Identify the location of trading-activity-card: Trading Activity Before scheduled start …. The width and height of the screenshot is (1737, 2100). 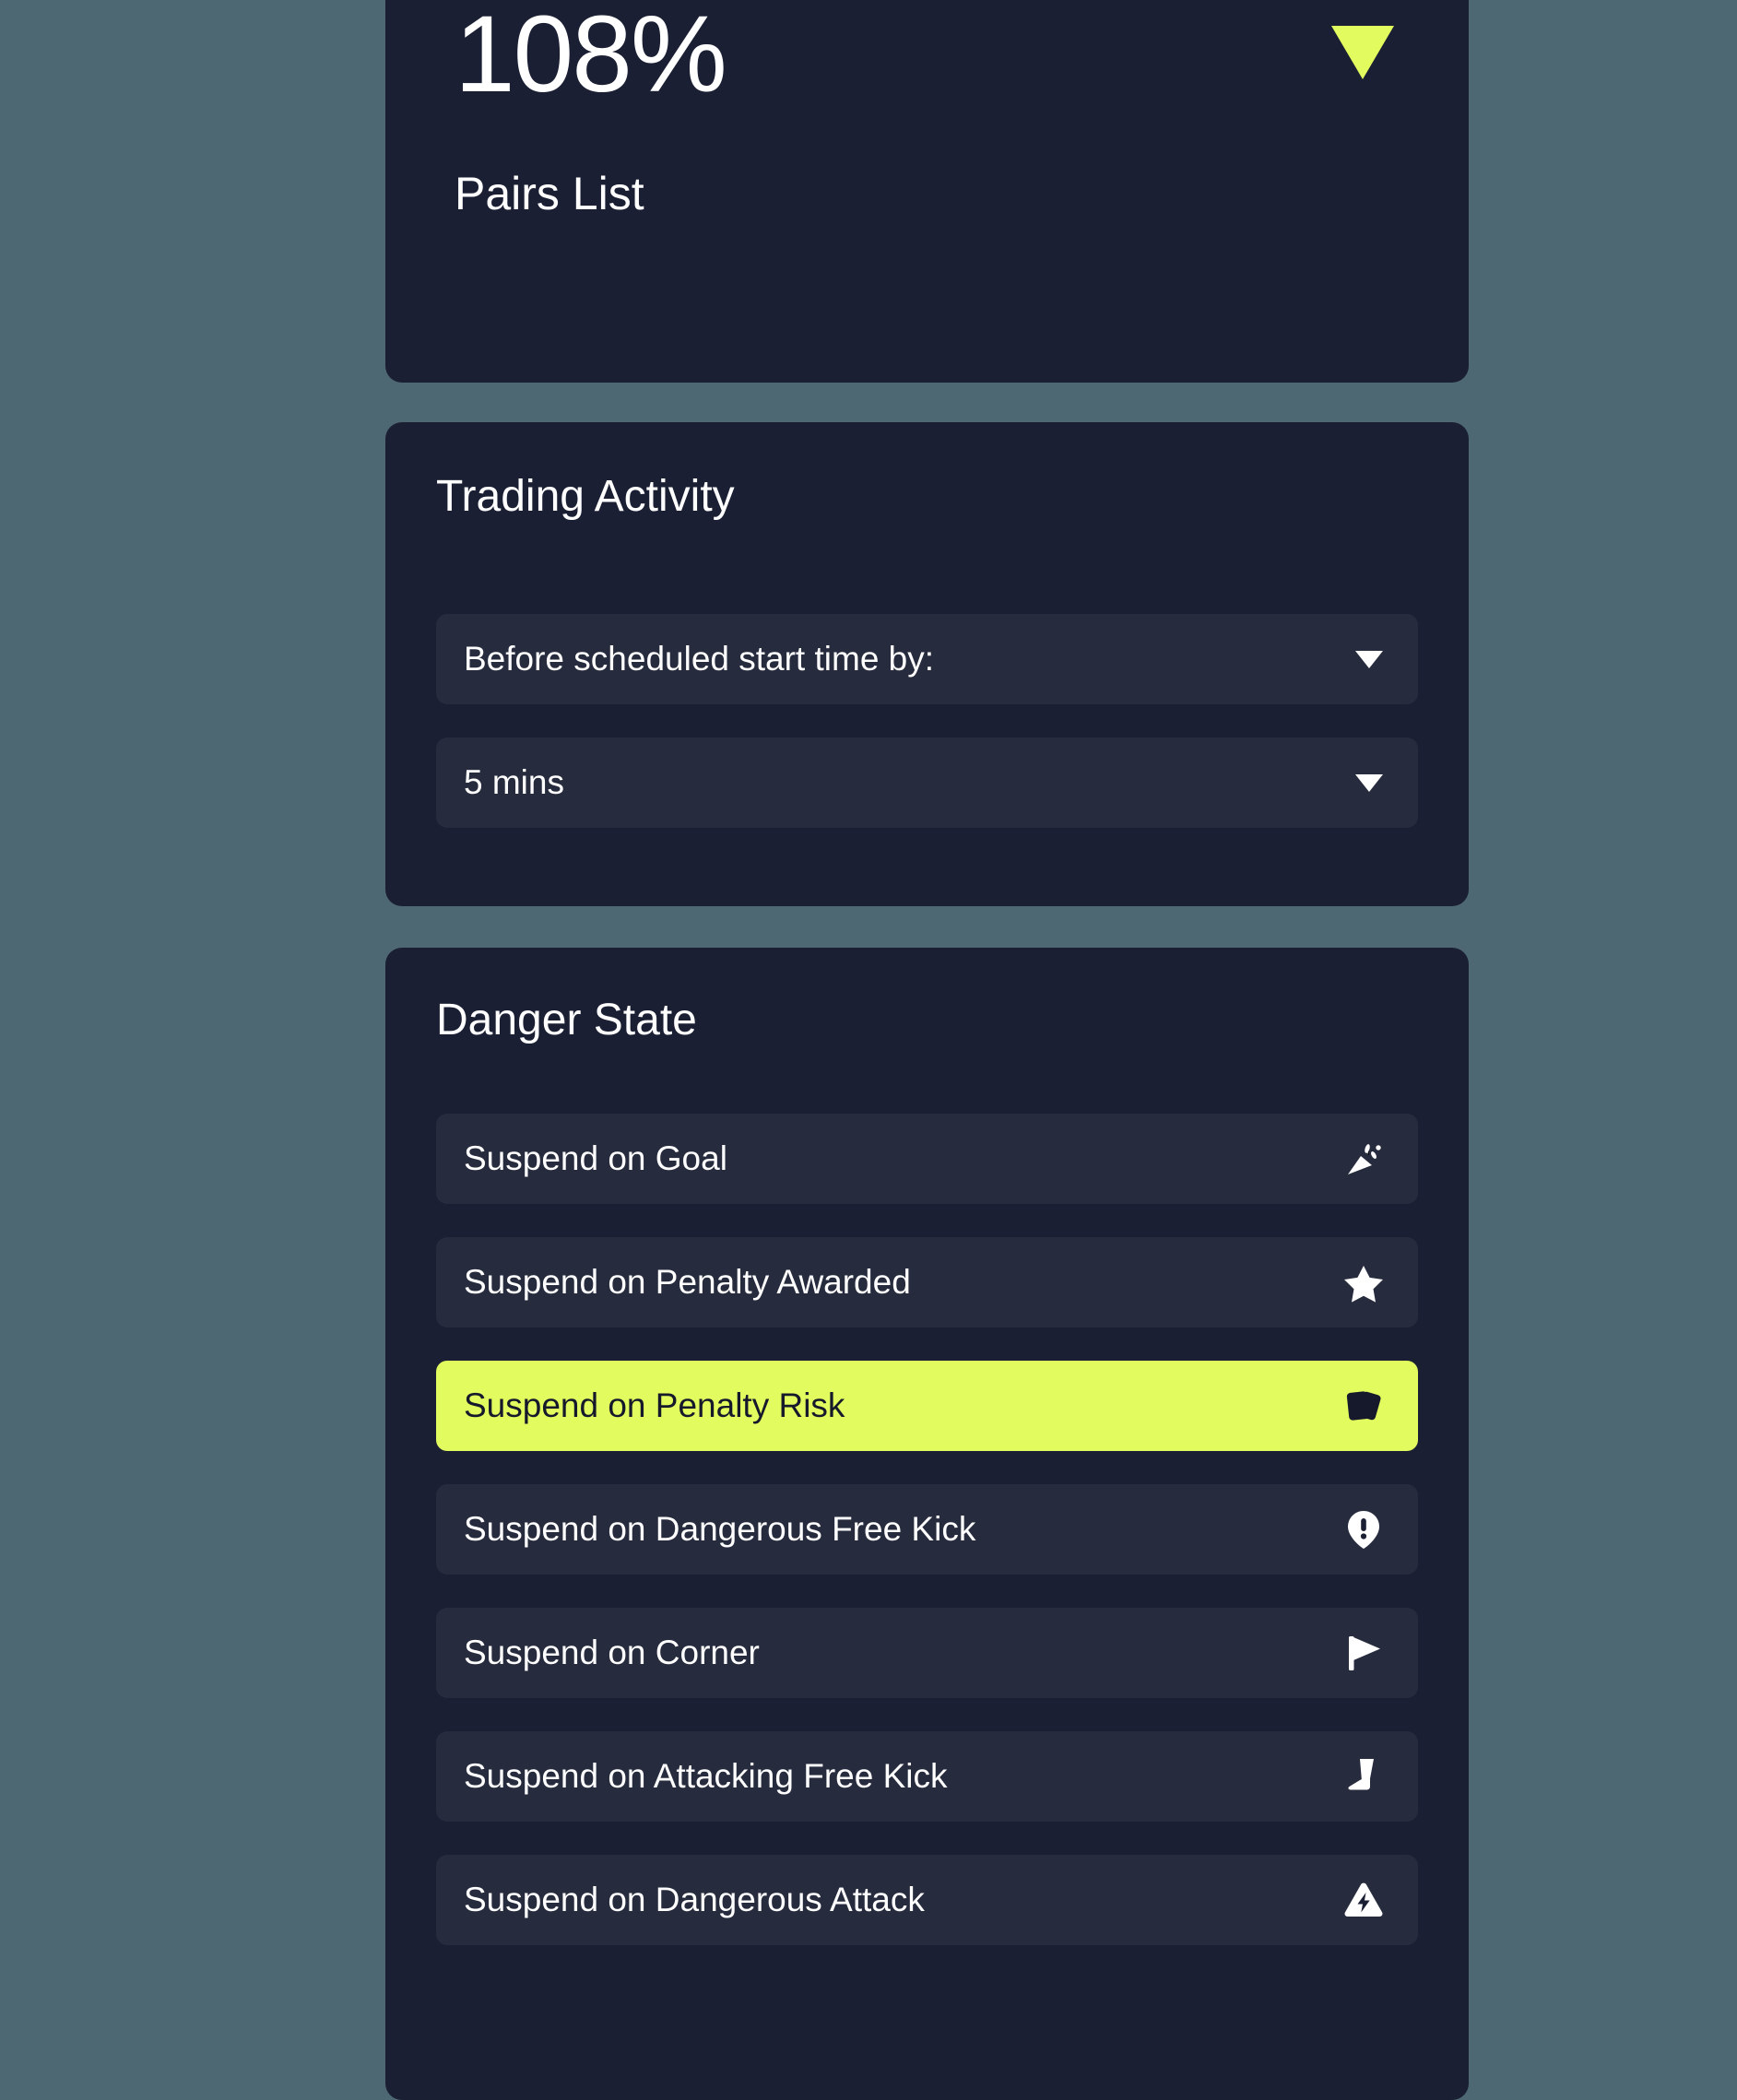
(927, 664).